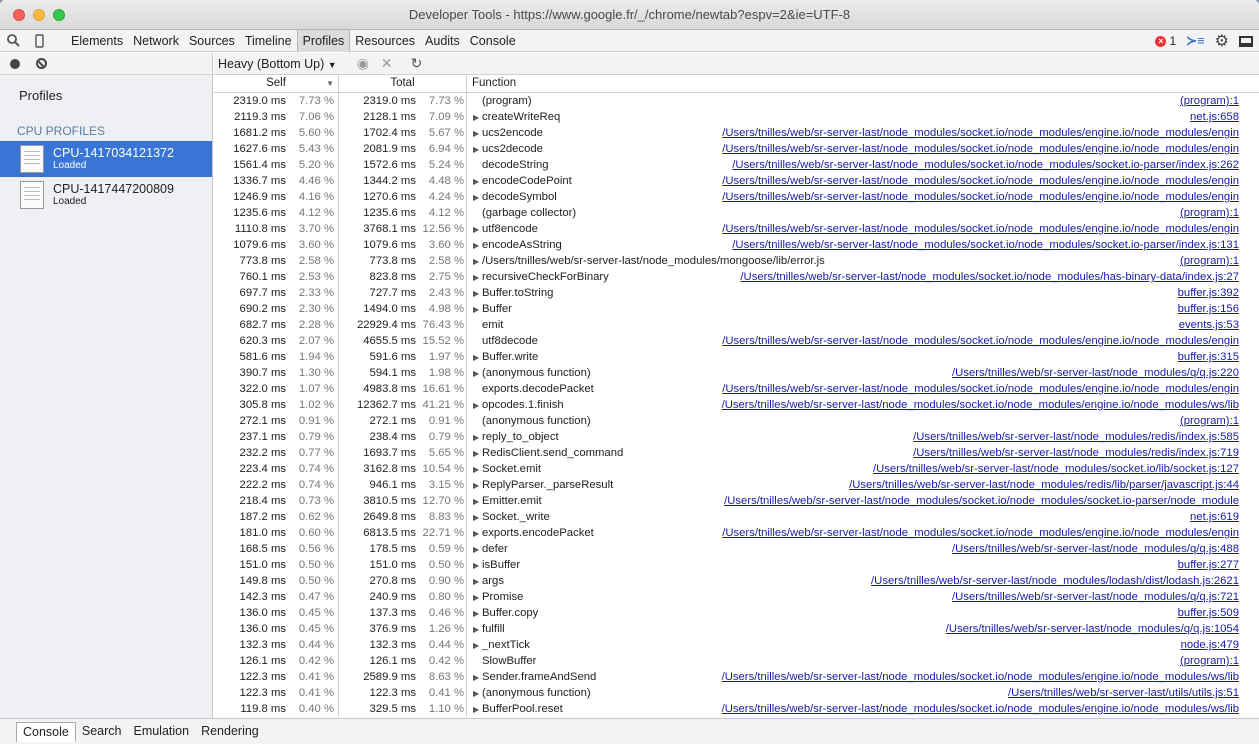 This screenshot has width=1259, height=744. What do you see at coordinates (97, 41) in the screenshot?
I see `tab-elements: Elements` at bounding box center [97, 41].